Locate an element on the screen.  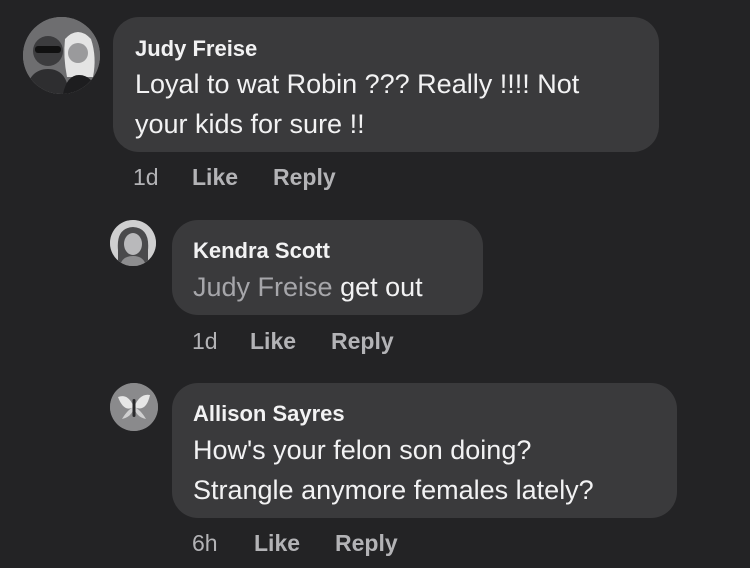
comment-text-body: get out is located at coordinates (377, 287).